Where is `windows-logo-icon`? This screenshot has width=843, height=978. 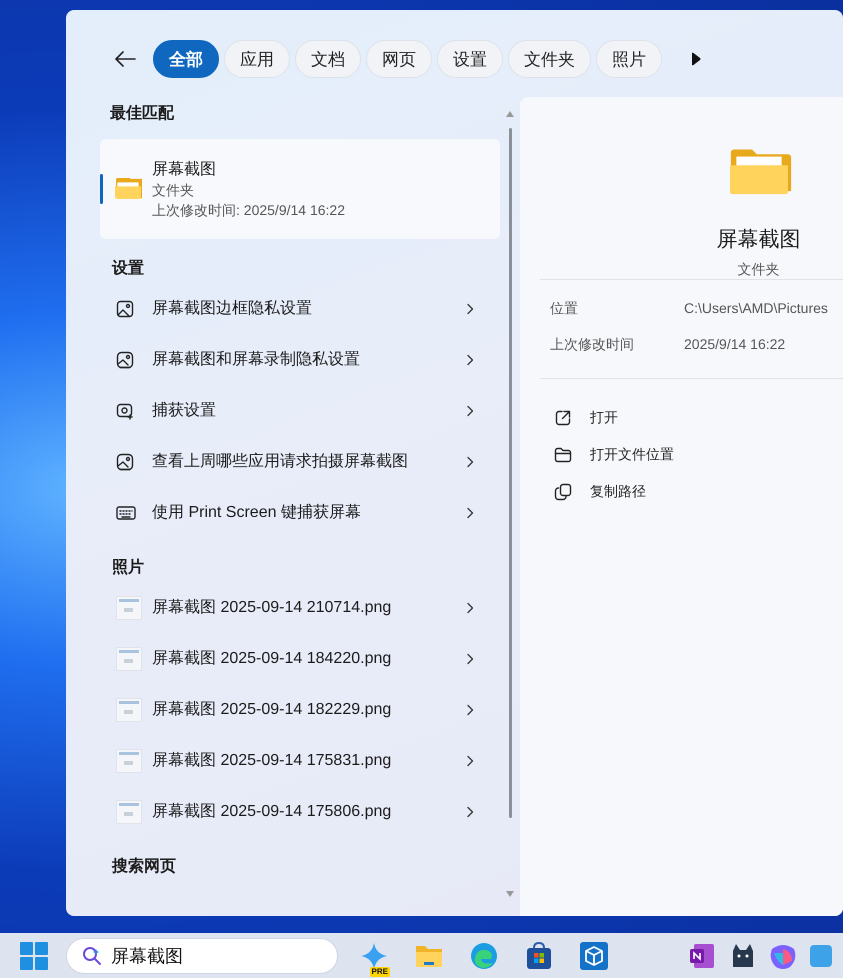 windows-logo-icon is located at coordinates (34, 956).